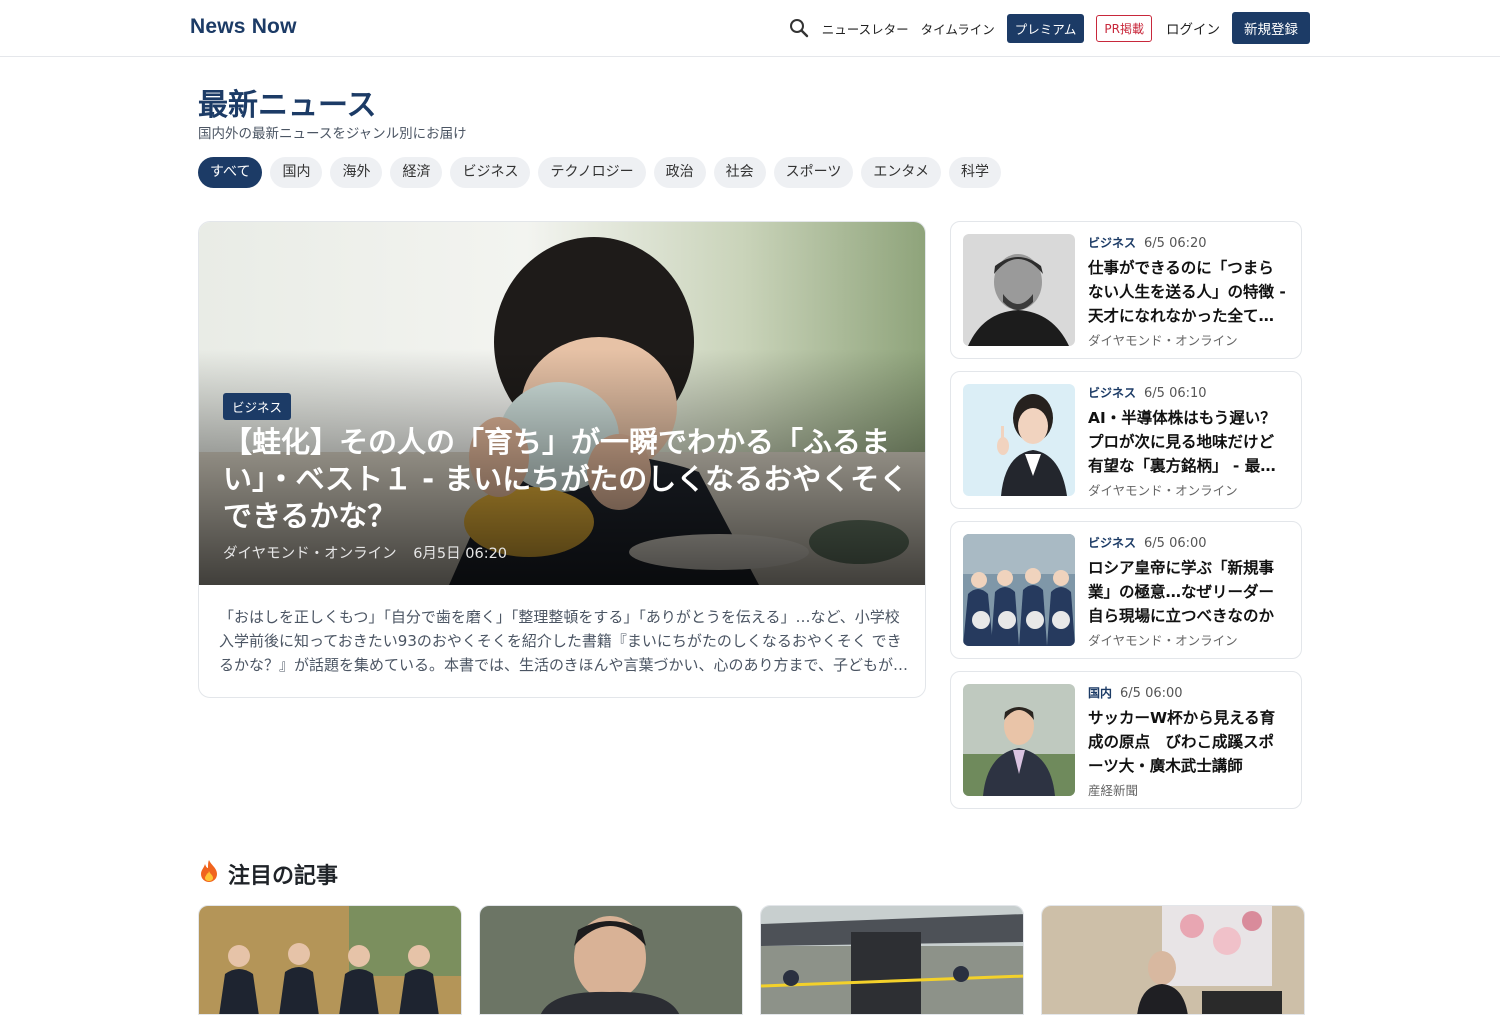  What do you see at coordinates (901, 172) in the screenshot?
I see `category-tab-entertainment: エンタメ` at bounding box center [901, 172].